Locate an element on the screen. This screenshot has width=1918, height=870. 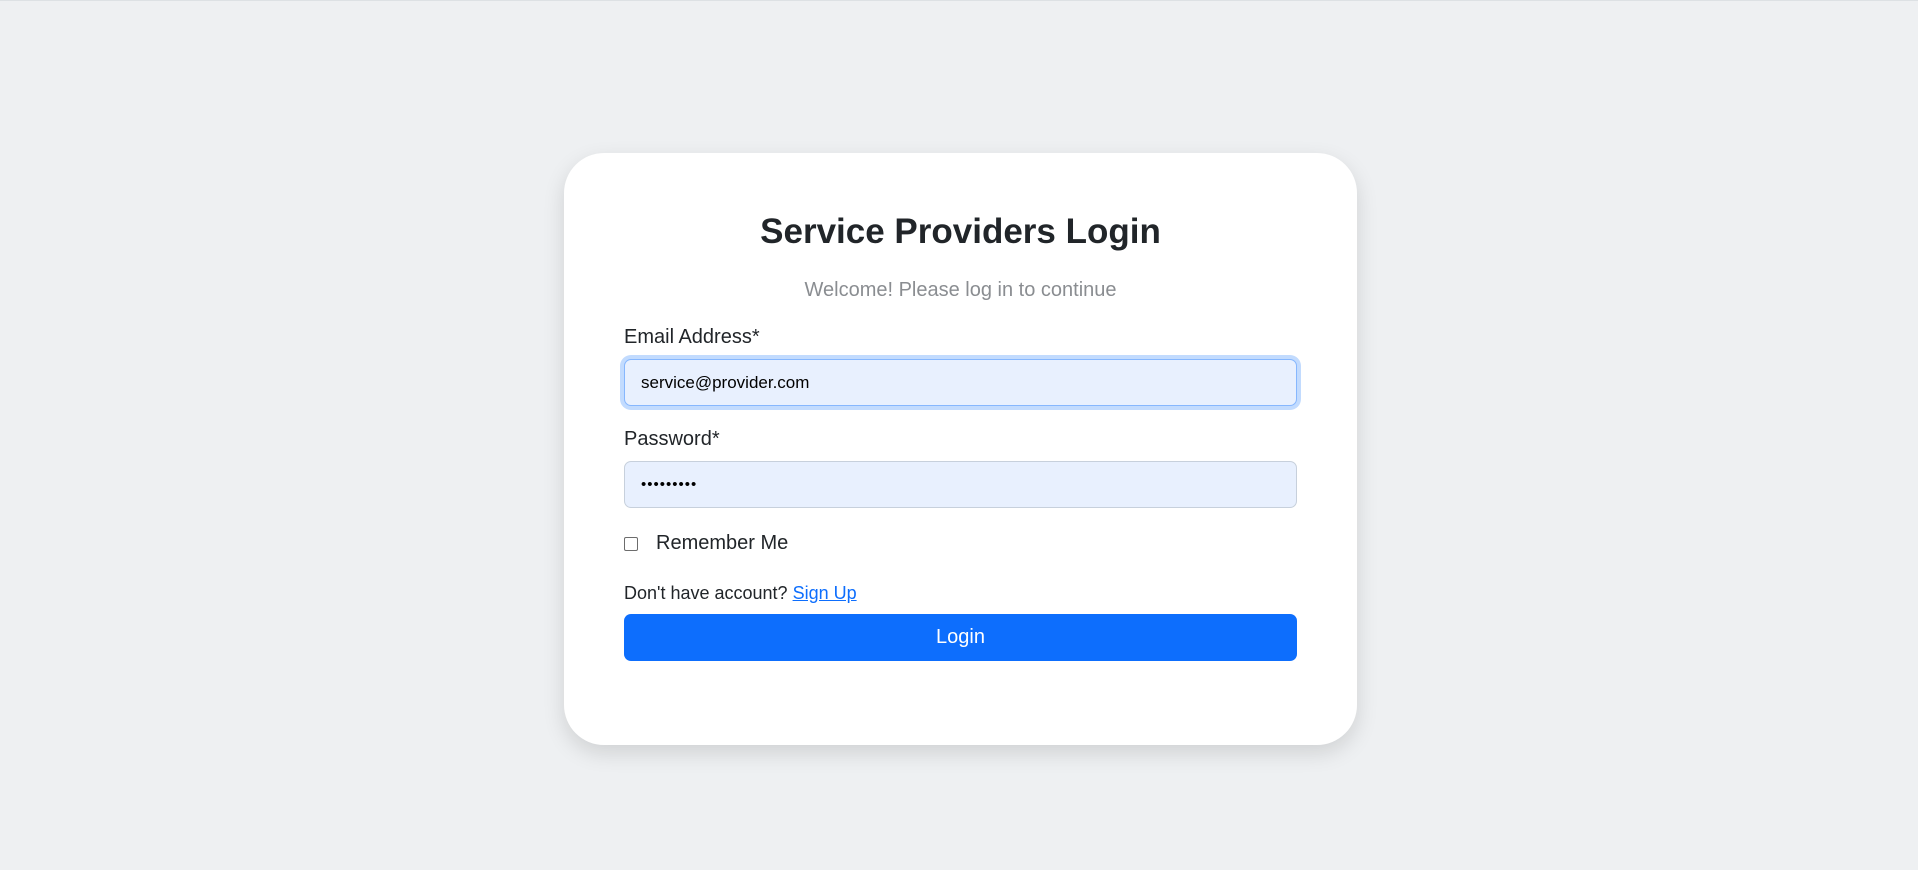
signup-row: Don't have account? Sign Up is located at coordinates (960, 593).